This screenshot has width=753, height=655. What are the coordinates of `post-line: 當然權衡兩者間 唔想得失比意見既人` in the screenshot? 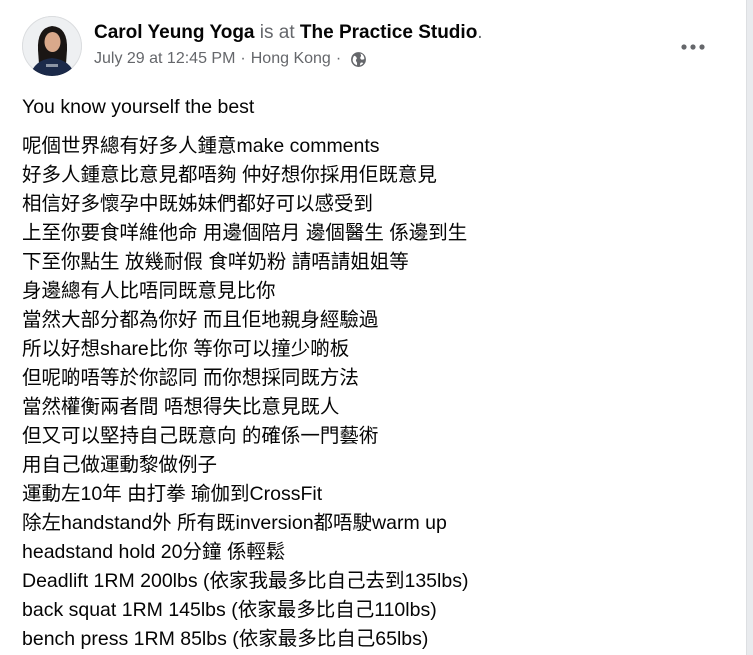 It's located at (181, 407).